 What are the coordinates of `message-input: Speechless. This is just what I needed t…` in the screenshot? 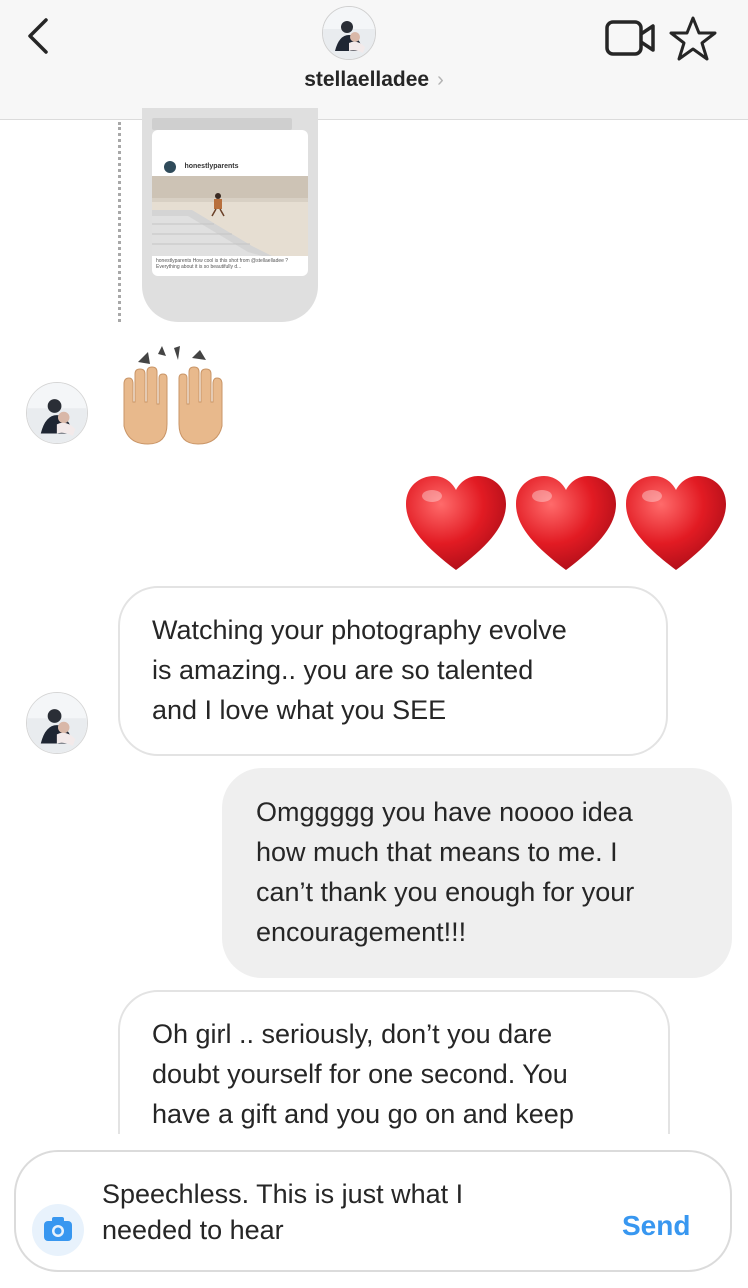 It's located at (337, 1212).